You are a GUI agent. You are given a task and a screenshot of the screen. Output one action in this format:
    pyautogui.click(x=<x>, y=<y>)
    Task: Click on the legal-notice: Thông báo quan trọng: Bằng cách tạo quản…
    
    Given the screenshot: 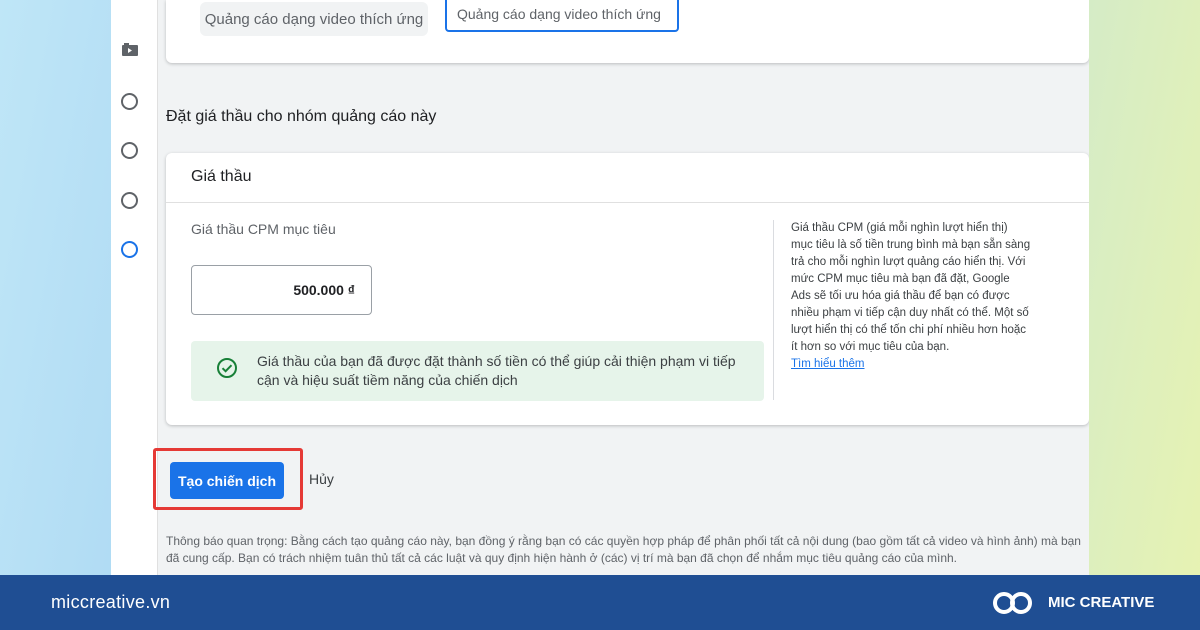 What is the action you would take?
    pyautogui.click(x=623, y=549)
    